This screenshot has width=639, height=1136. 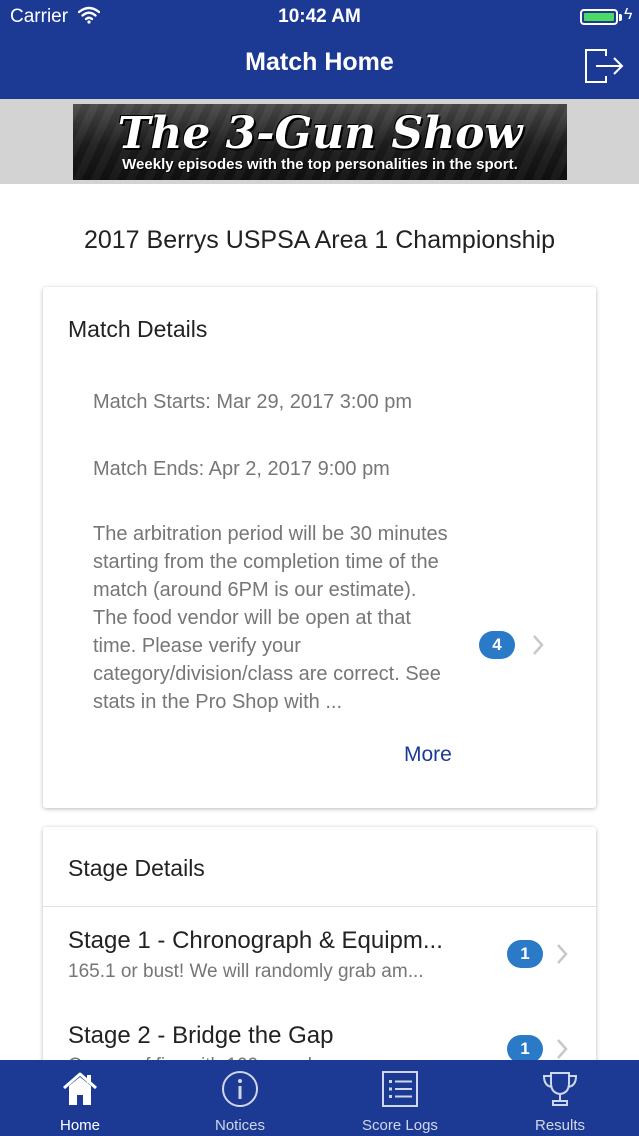 I want to click on divider, so click(x=319, y=906).